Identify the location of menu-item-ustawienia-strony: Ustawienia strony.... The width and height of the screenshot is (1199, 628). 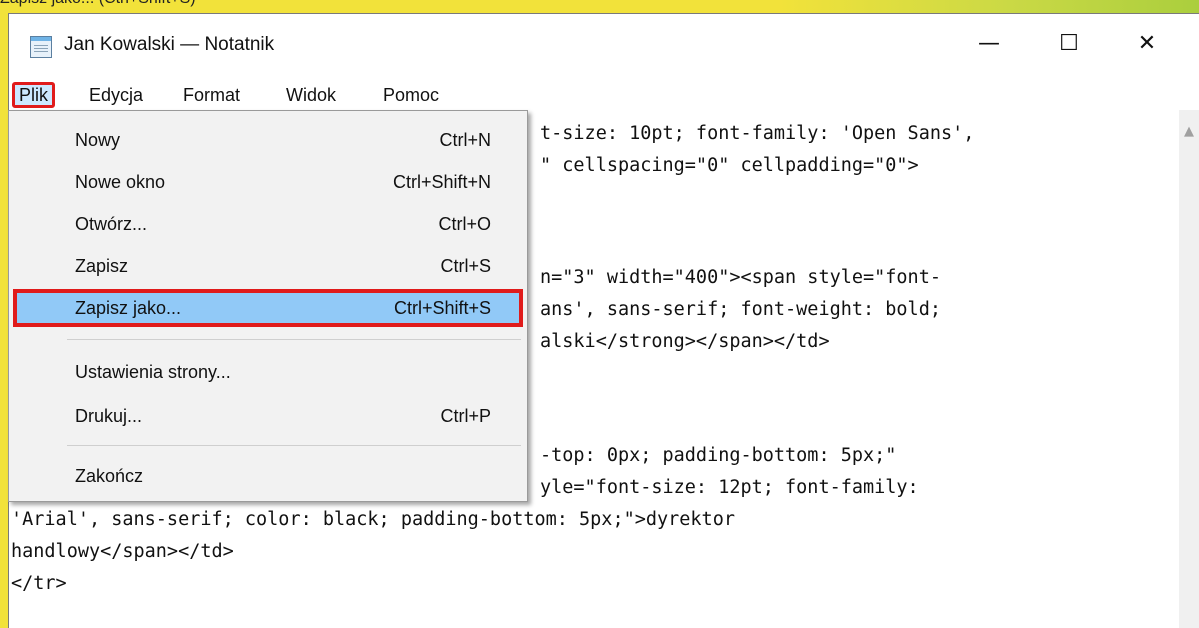
(268, 372).